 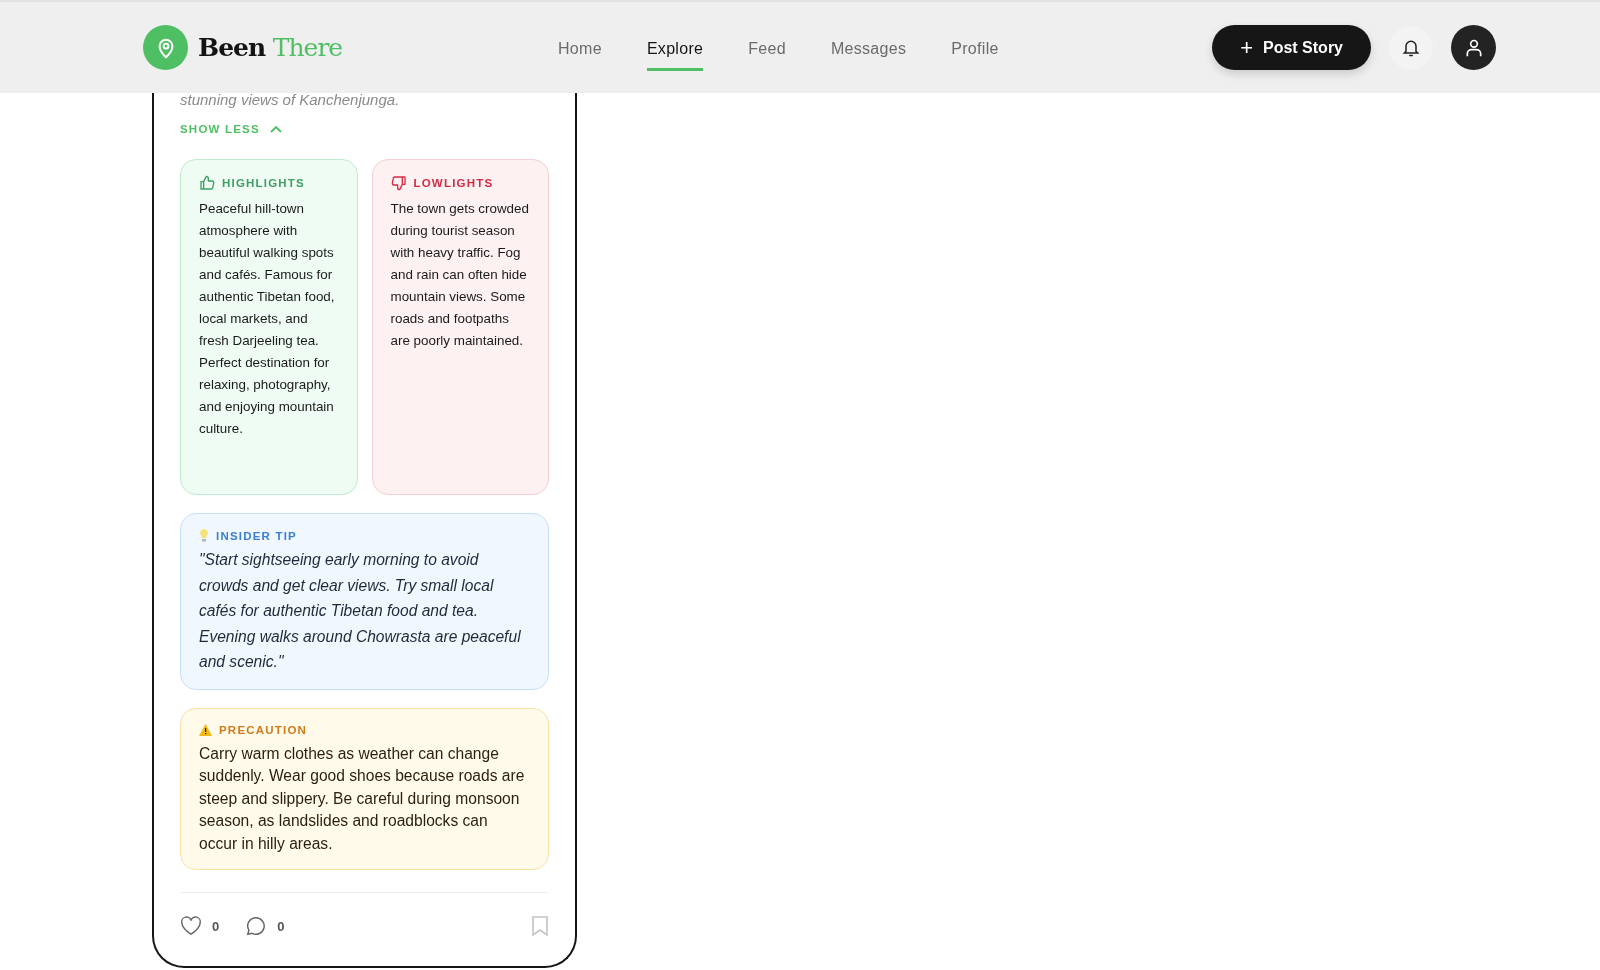 What do you see at coordinates (1473, 47) in the screenshot?
I see `profile-avatar-button` at bounding box center [1473, 47].